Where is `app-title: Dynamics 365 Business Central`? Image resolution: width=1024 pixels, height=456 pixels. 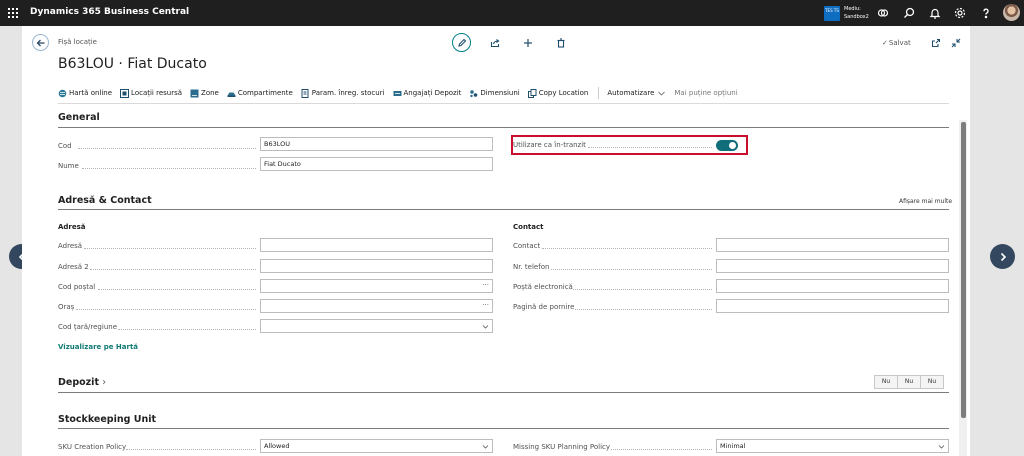 app-title: Dynamics 365 Business Central is located at coordinates (109, 12).